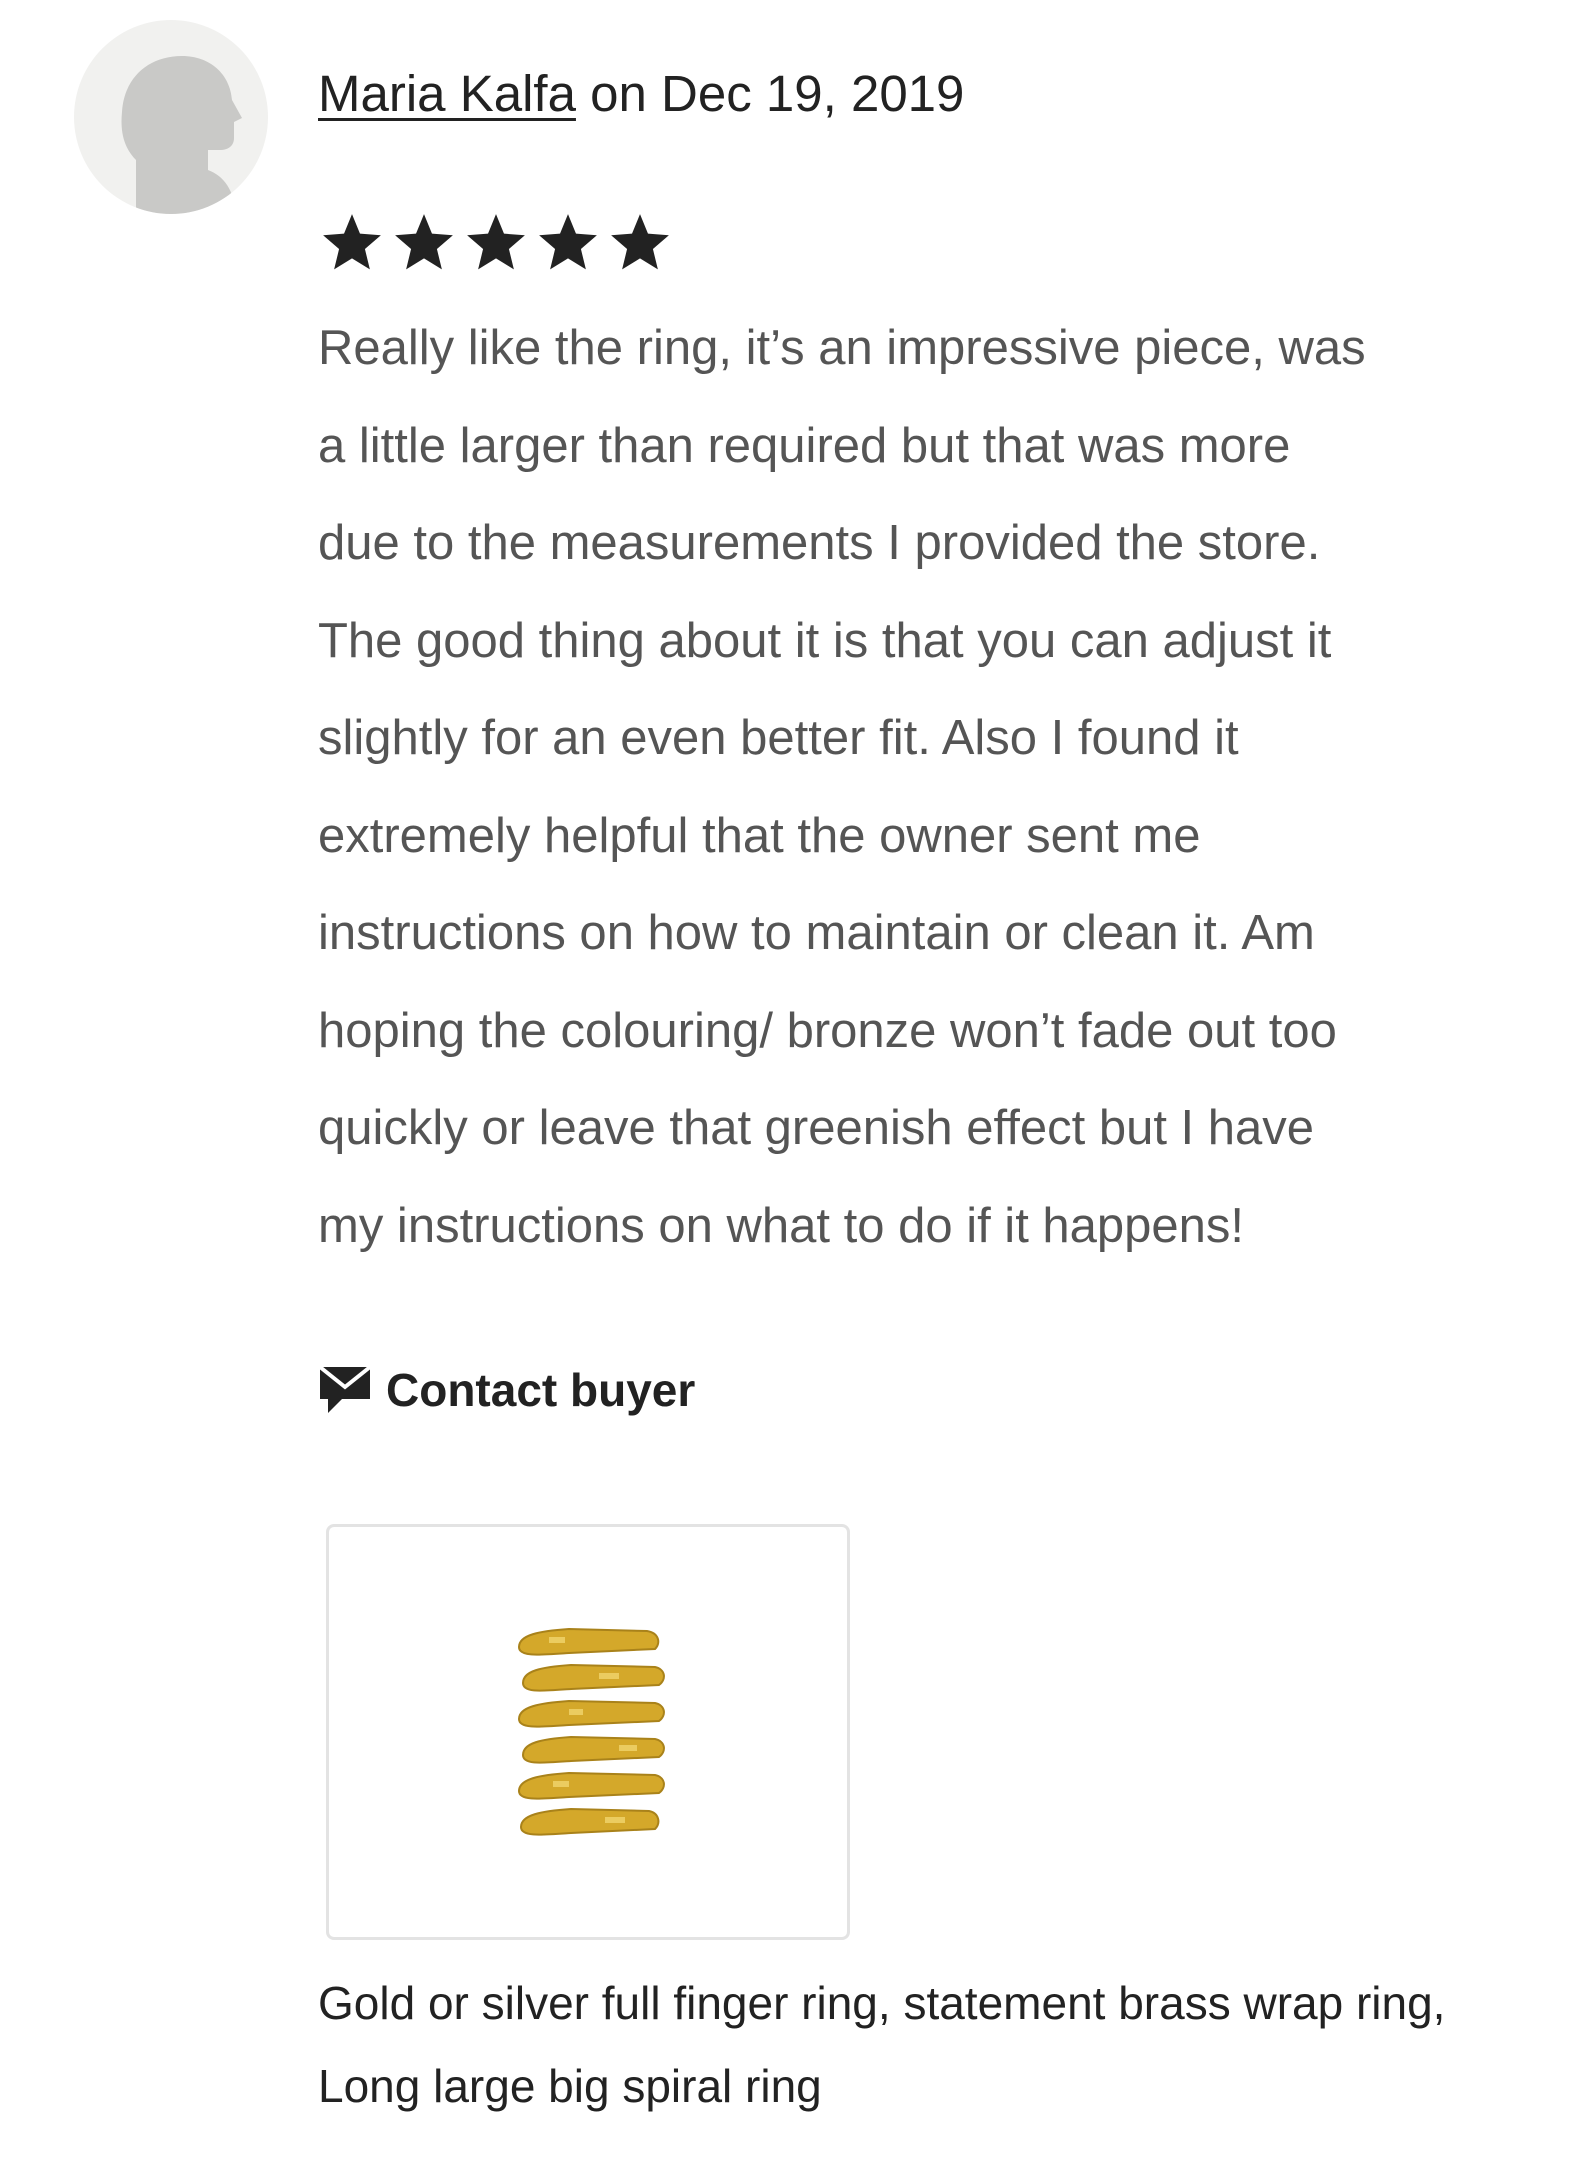 The width and height of the screenshot is (1588, 2175). What do you see at coordinates (345, 1389) in the screenshot?
I see `envelope-icon` at bounding box center [345, 1389].